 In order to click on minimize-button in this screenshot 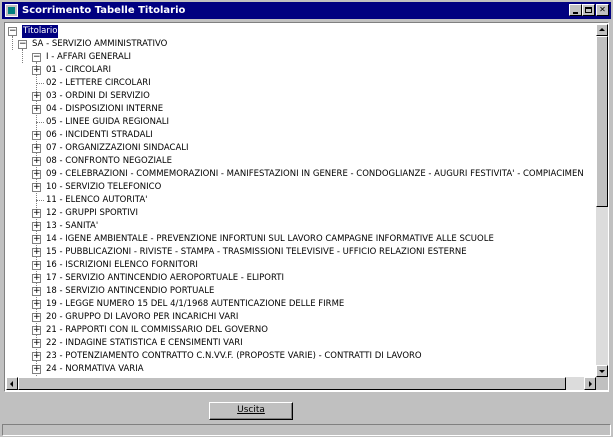, I will do `click(575, 10)`.